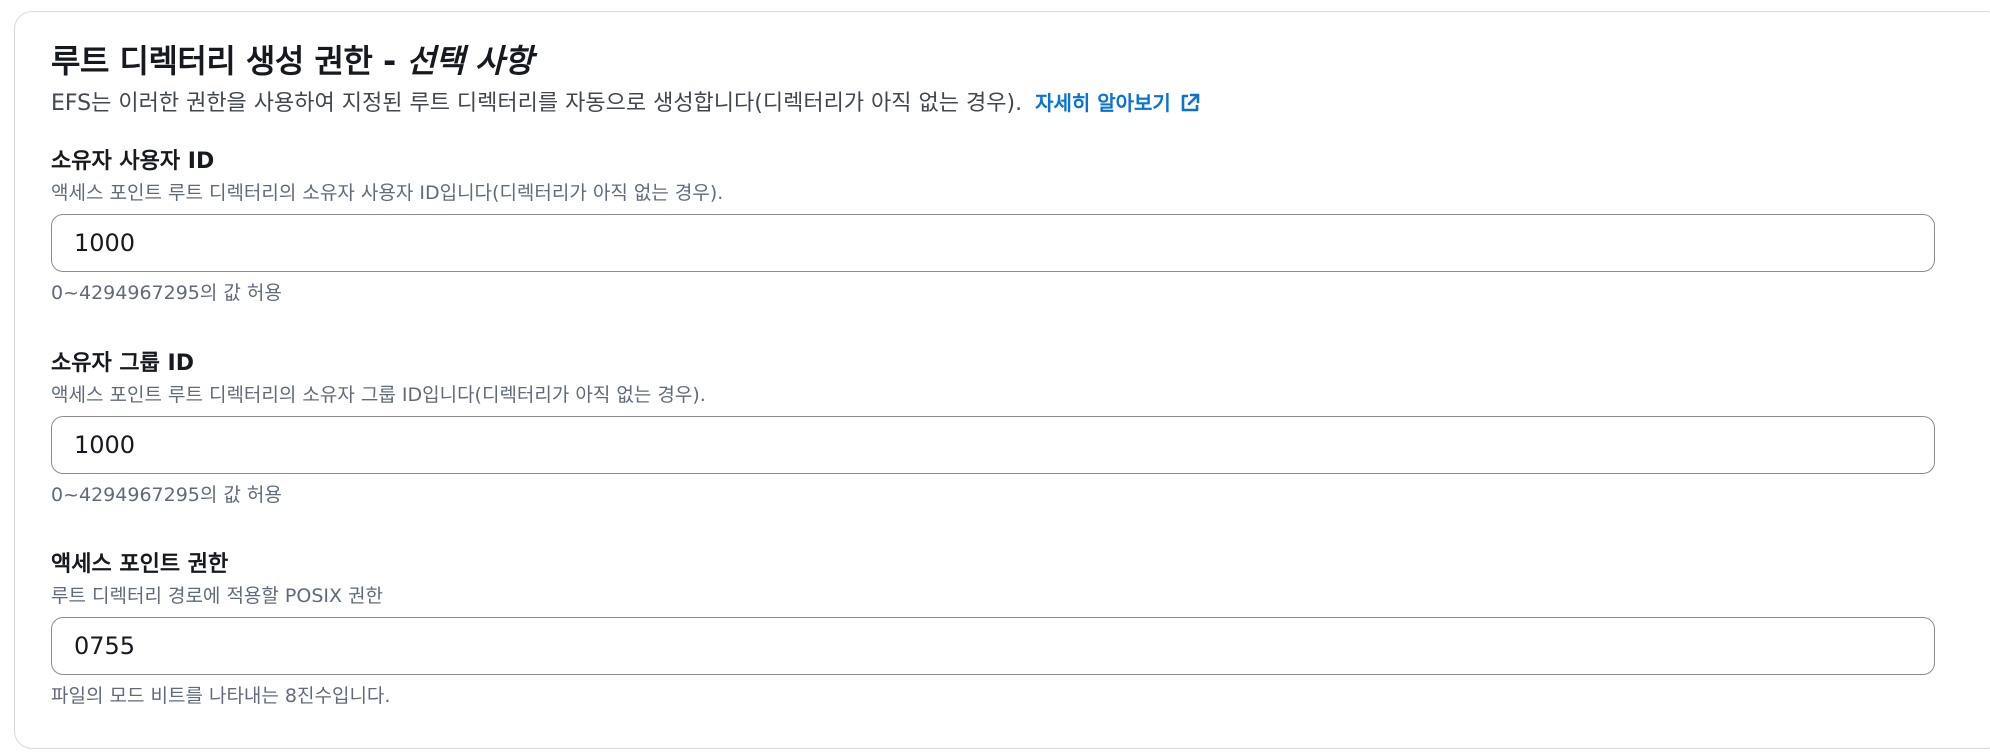 The height and width of the screenshot is (752, 1990). I want to click on owner-group-id-label: 소유자 그룹 ID, so click(122, 363).